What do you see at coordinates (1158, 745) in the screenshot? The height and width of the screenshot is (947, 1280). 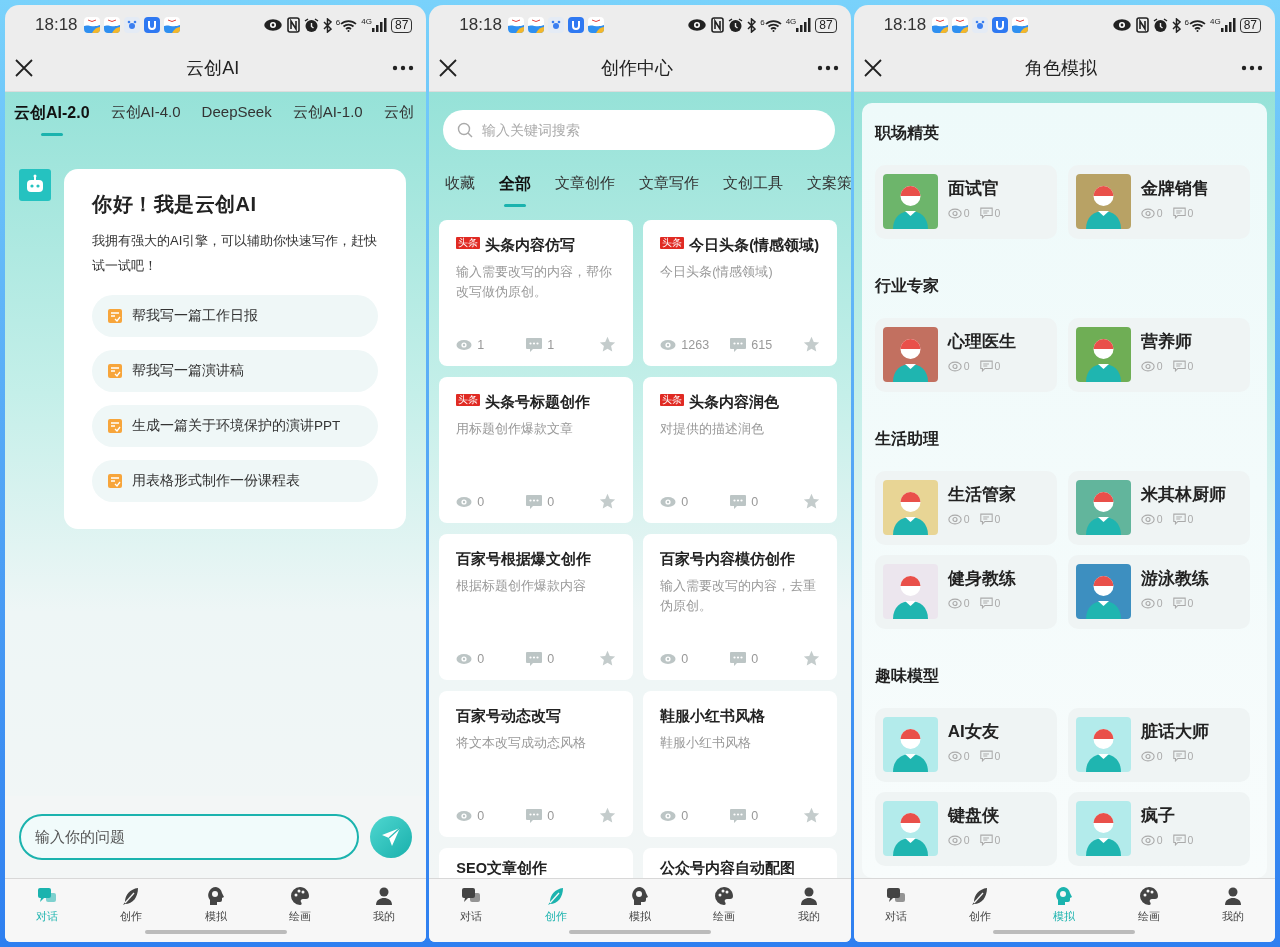 I see `role-card: 脏话大师 0 0` at bounding box center [1158, 745].